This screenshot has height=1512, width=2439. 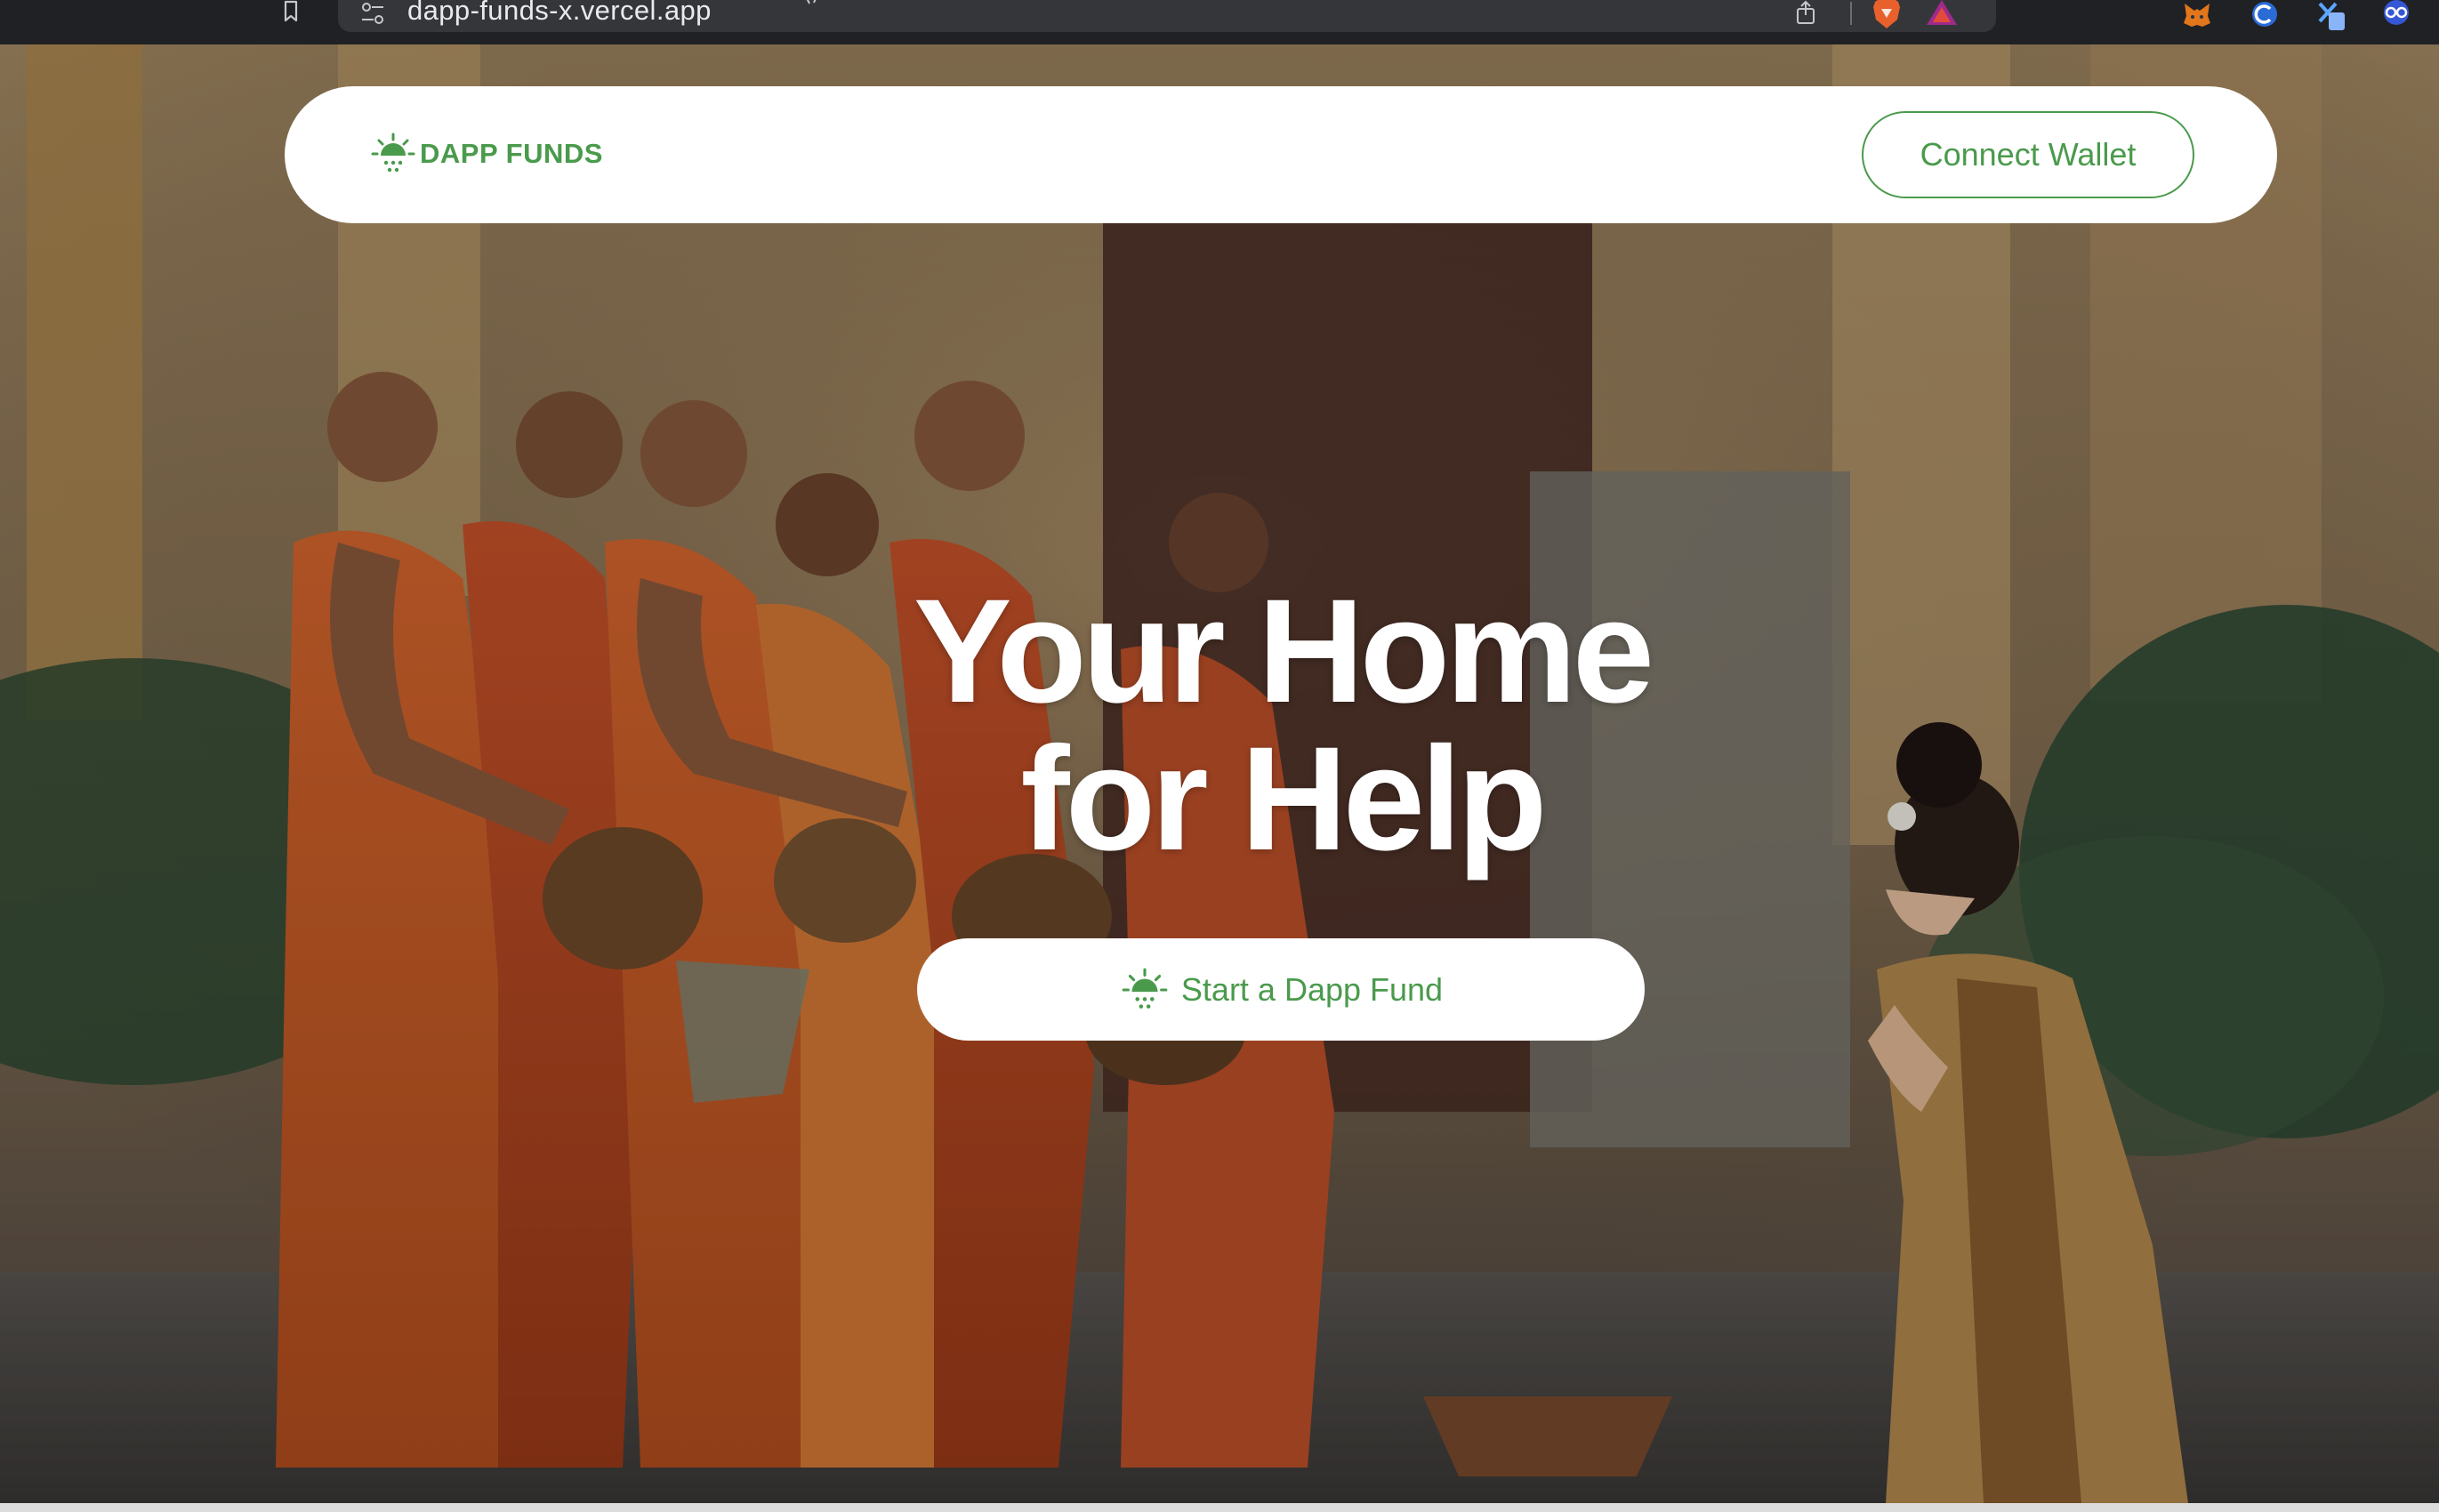 What do you see at coordinates (1312, 989) in the screenshot?
I see `start-dapp-fund-label: Start a Dapp Fund` at bounding box center [1312, 989].